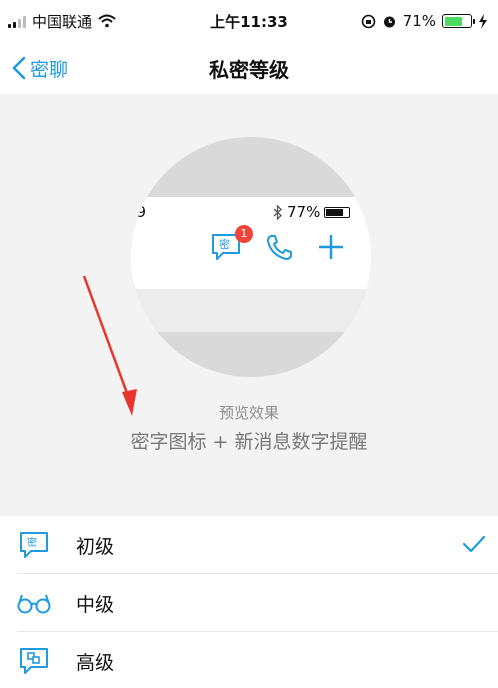 This screenshot has width=498, height=688. What do you see at coordinates (248, 413) in the screenshot?
I see `preview-label: 预览效果` at bounding box center [248, 413].